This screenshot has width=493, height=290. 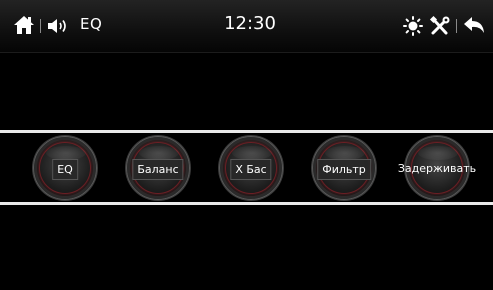 I want to click on filter-button-label: Фильтр, so click(x=344, y=169).